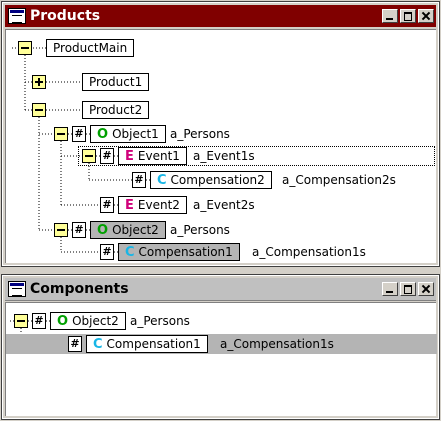 The width and height of the screenshot is (441, 421). Describe the element at coordinates (224, 156) in the screenshot. I see `tree-node-attribute: a_Event1s` at that location.